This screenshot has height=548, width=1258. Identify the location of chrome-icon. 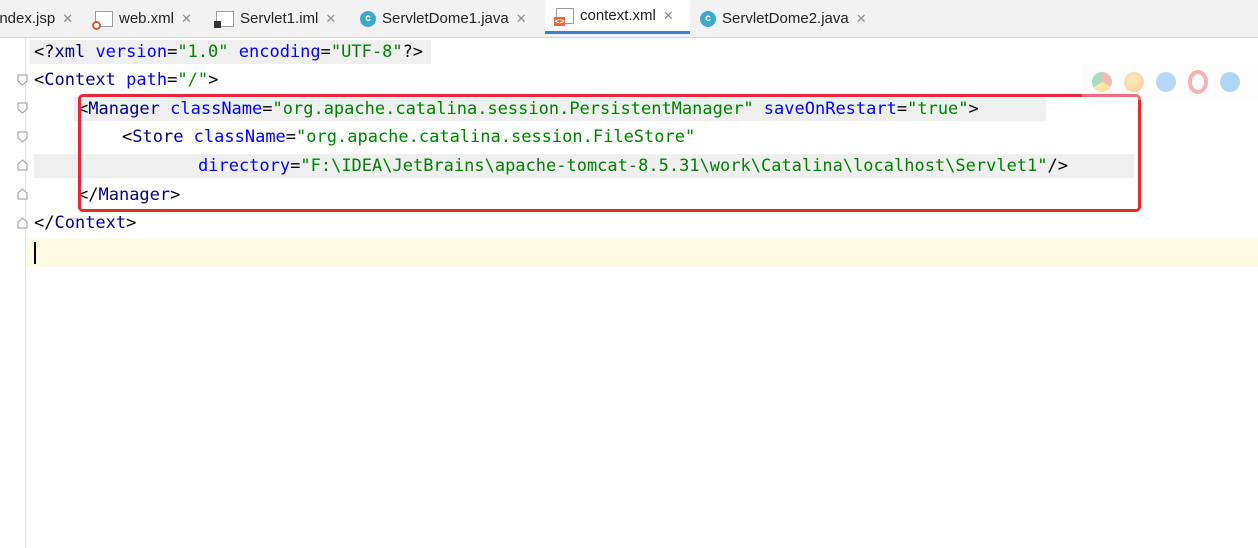
(1102, 82).